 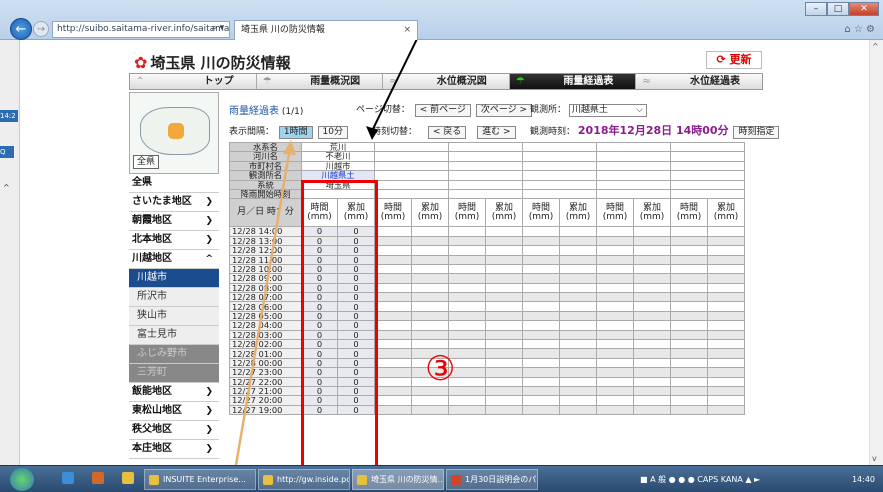 I want to click on arrowhead-down, so click(x=372, y=133).